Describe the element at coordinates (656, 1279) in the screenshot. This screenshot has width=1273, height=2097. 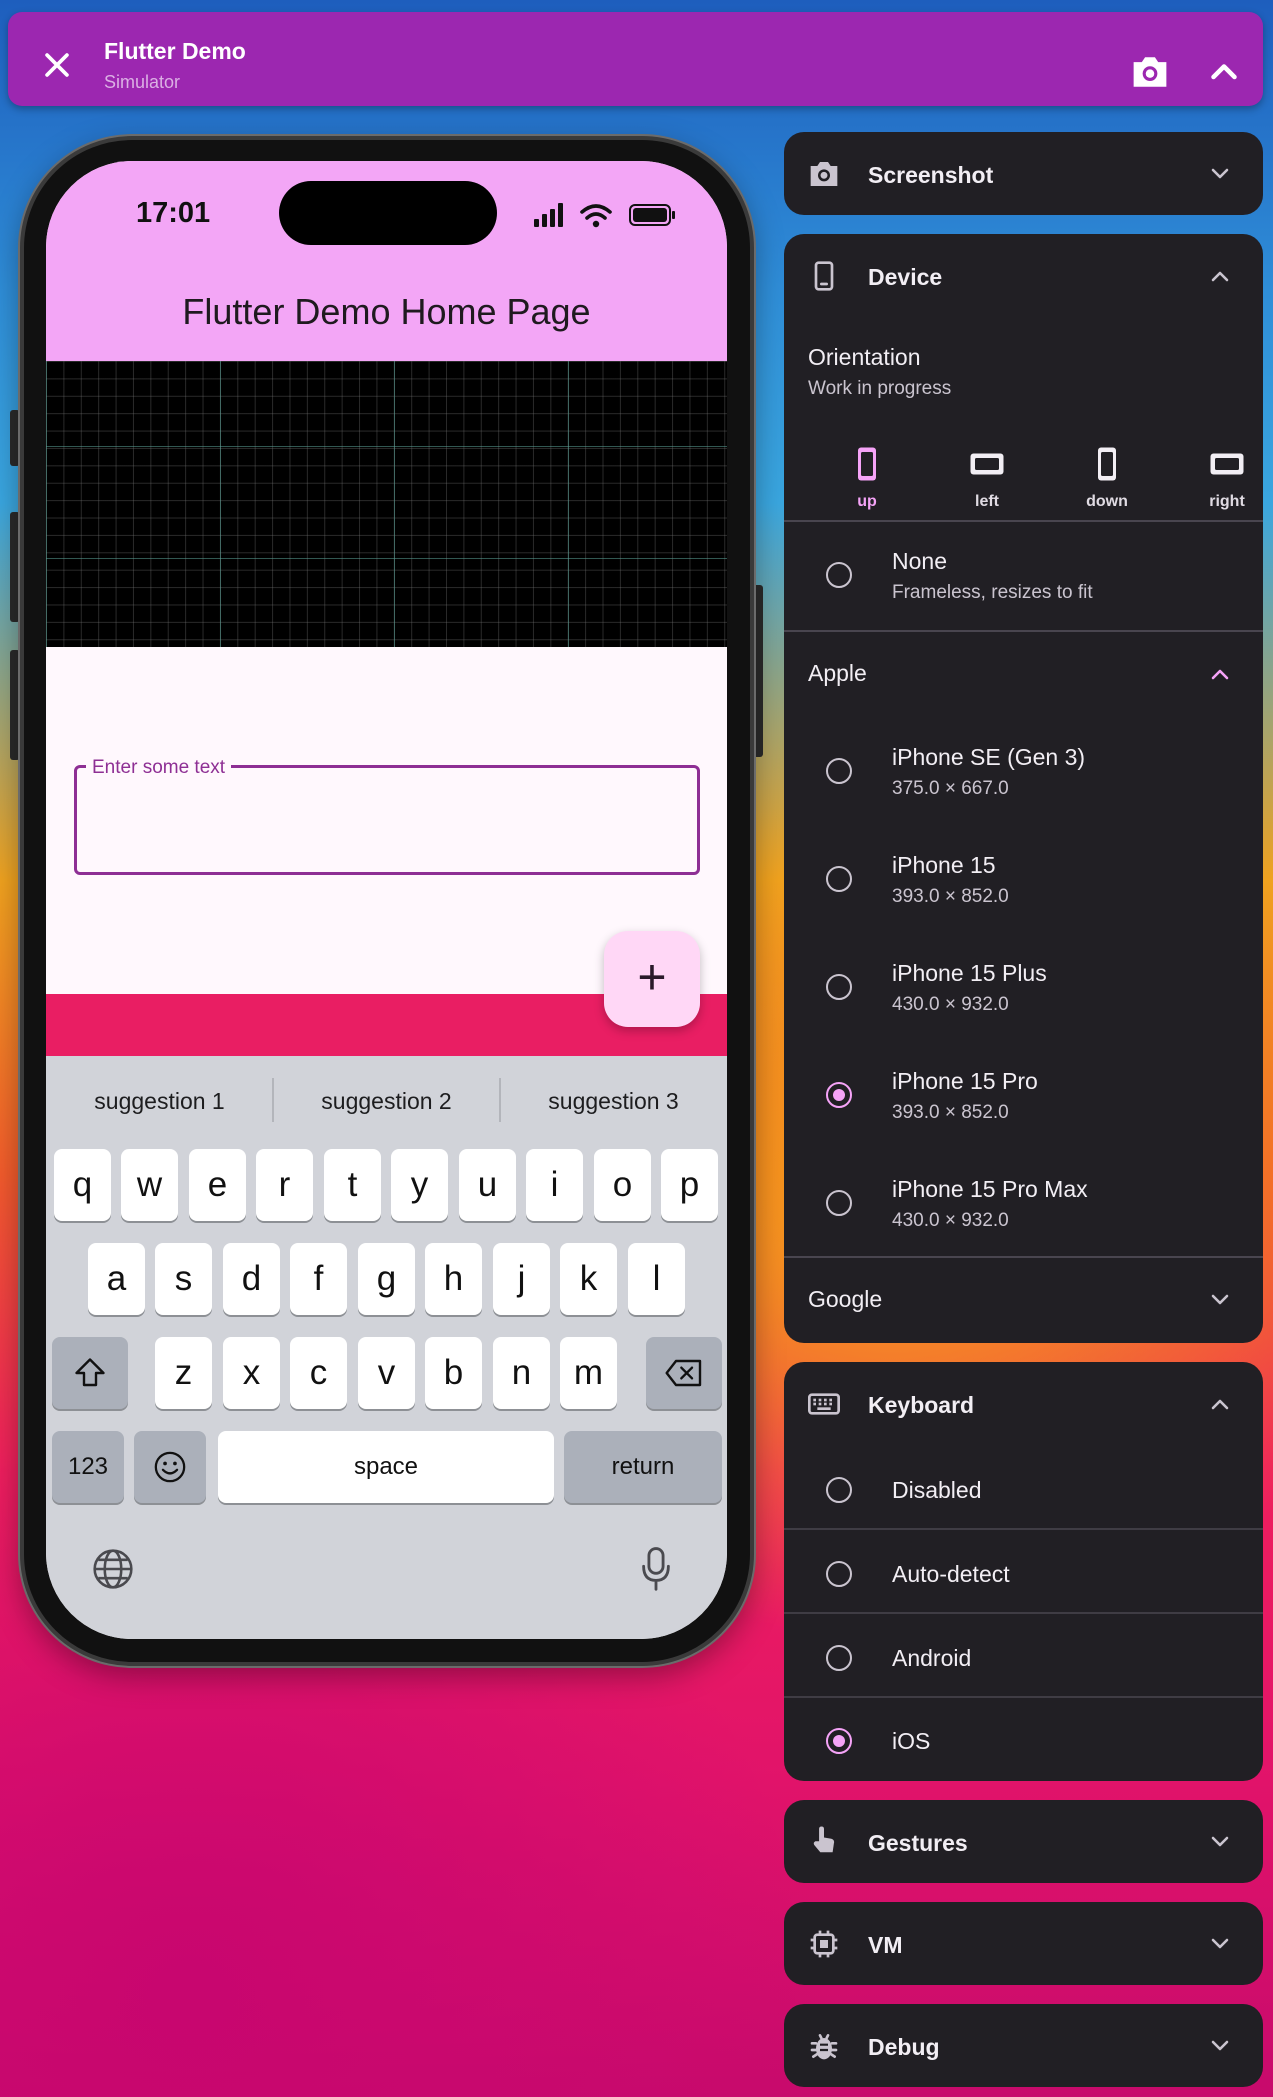
I see `key: l` at that location.